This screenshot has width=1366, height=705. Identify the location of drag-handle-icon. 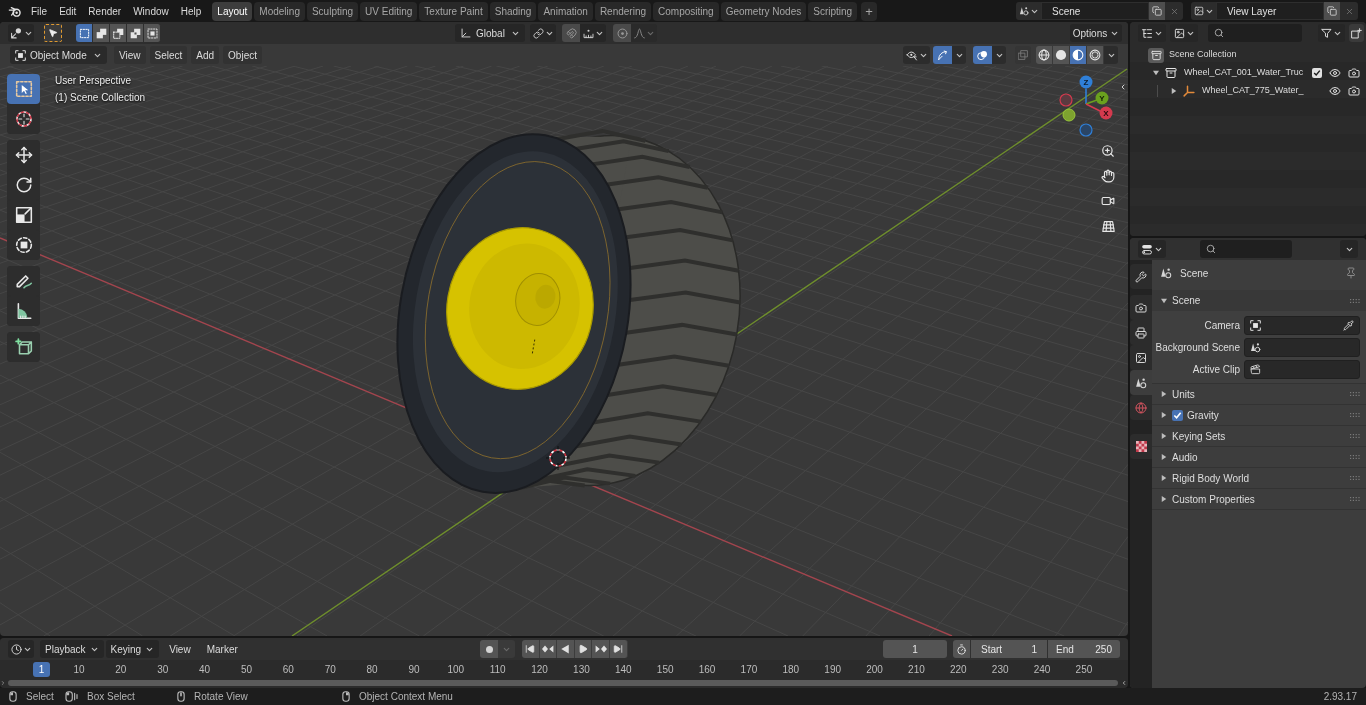
(1355, 300).